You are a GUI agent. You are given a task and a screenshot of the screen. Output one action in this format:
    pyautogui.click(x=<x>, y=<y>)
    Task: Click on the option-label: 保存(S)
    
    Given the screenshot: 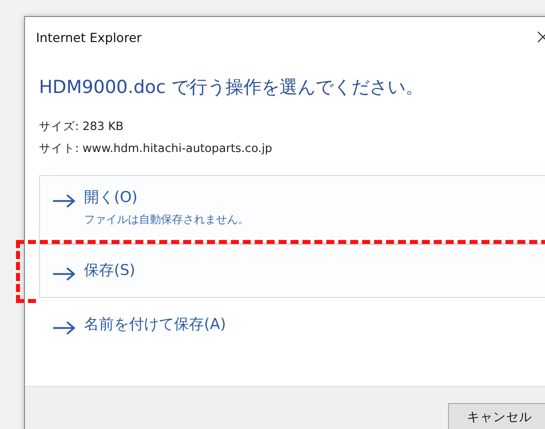 What is the action you would take?
    pyautogui.click(x=110, y=270)
    